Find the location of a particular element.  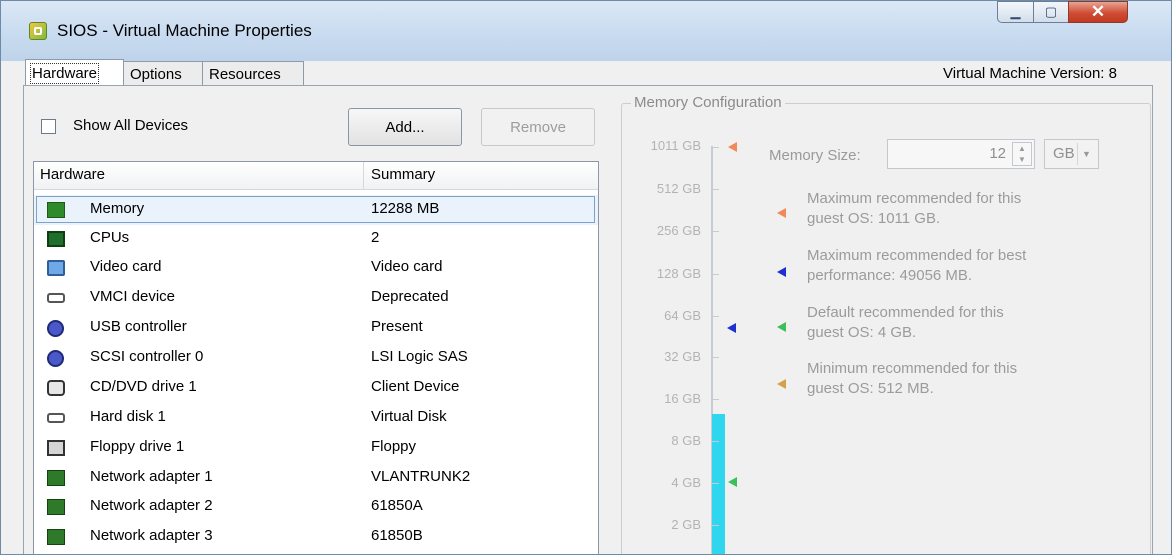

memory-slider-fill is located at coordinates (718, 484).